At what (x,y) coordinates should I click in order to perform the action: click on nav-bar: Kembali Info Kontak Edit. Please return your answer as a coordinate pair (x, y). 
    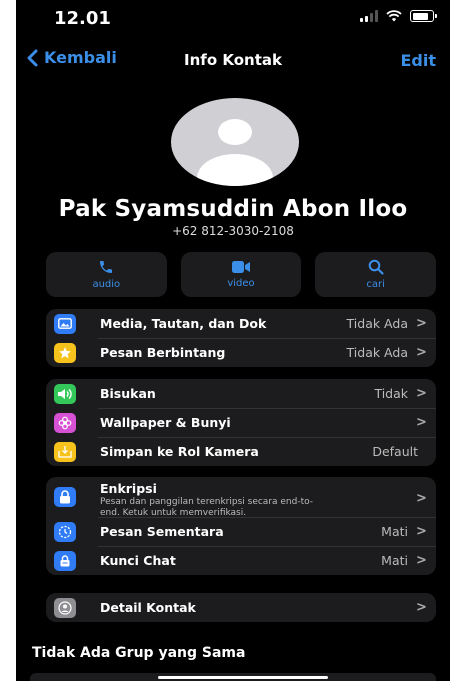
    Looking at the image, I should click on (233, 63).